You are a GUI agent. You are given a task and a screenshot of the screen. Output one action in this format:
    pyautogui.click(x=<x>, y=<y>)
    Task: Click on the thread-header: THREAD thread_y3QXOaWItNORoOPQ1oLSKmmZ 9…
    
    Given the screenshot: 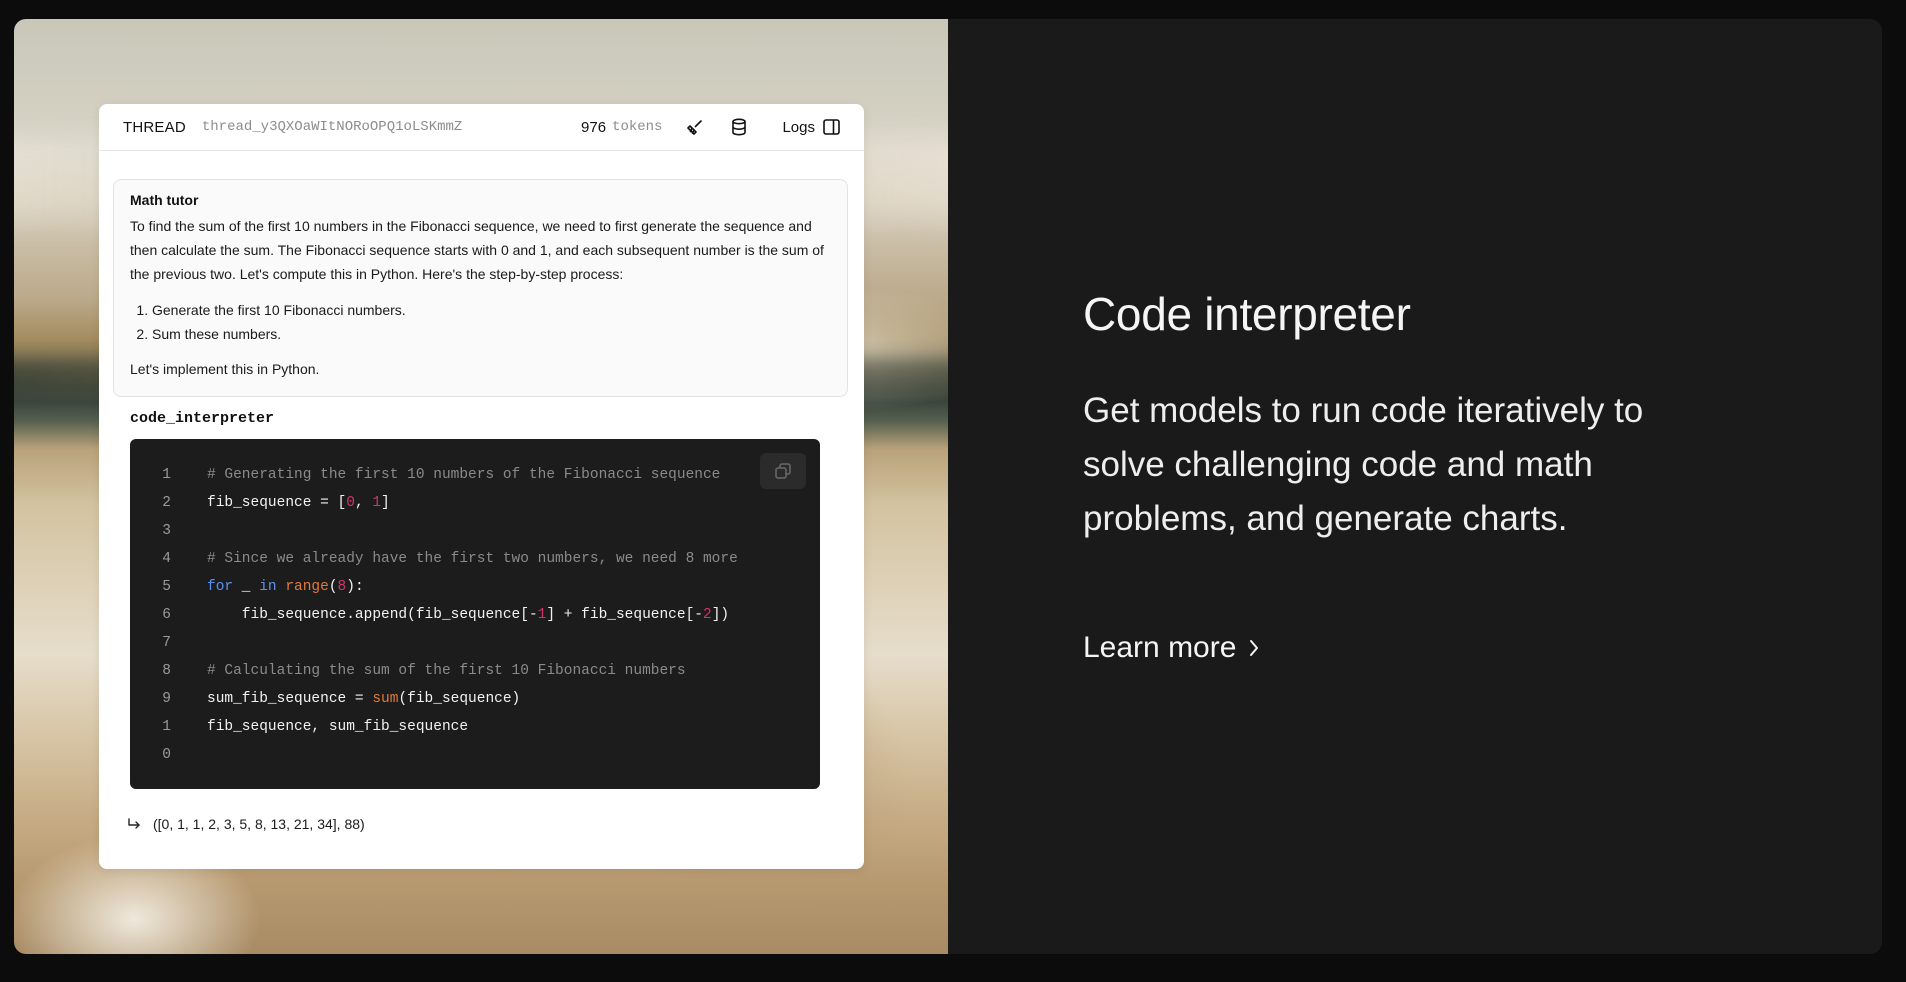 What is the action you would take?
    pyautogui.click(x=481, y=127)
    